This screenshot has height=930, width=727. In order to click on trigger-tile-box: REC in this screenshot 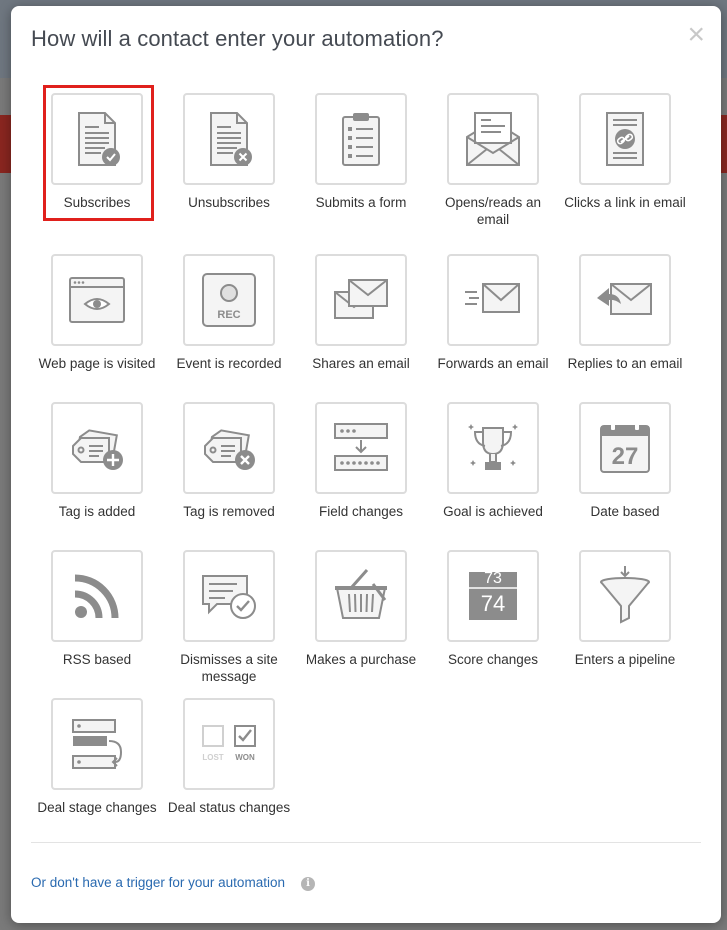, I will do `click(229, 300)`.